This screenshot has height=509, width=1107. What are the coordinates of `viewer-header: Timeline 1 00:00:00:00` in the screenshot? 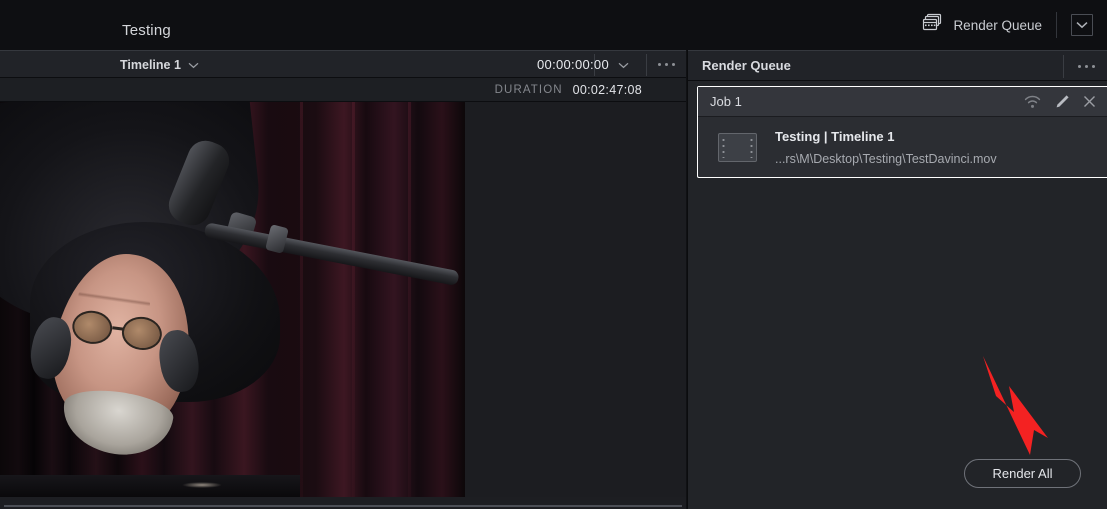 It's located at (343, 64).